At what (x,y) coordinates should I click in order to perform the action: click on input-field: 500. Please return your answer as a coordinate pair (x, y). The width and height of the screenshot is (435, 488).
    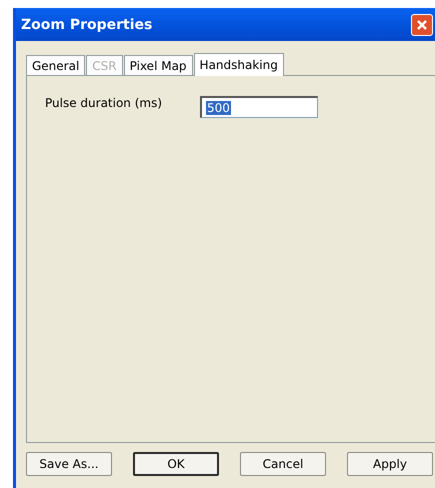
    Looking at the image, I should click on (259, 107).